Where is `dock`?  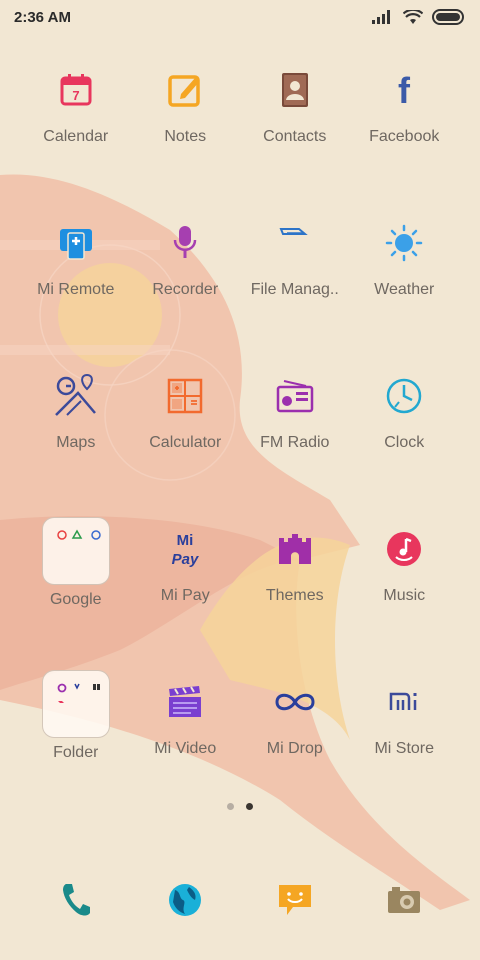 dock is located at coordinates (240, 900).